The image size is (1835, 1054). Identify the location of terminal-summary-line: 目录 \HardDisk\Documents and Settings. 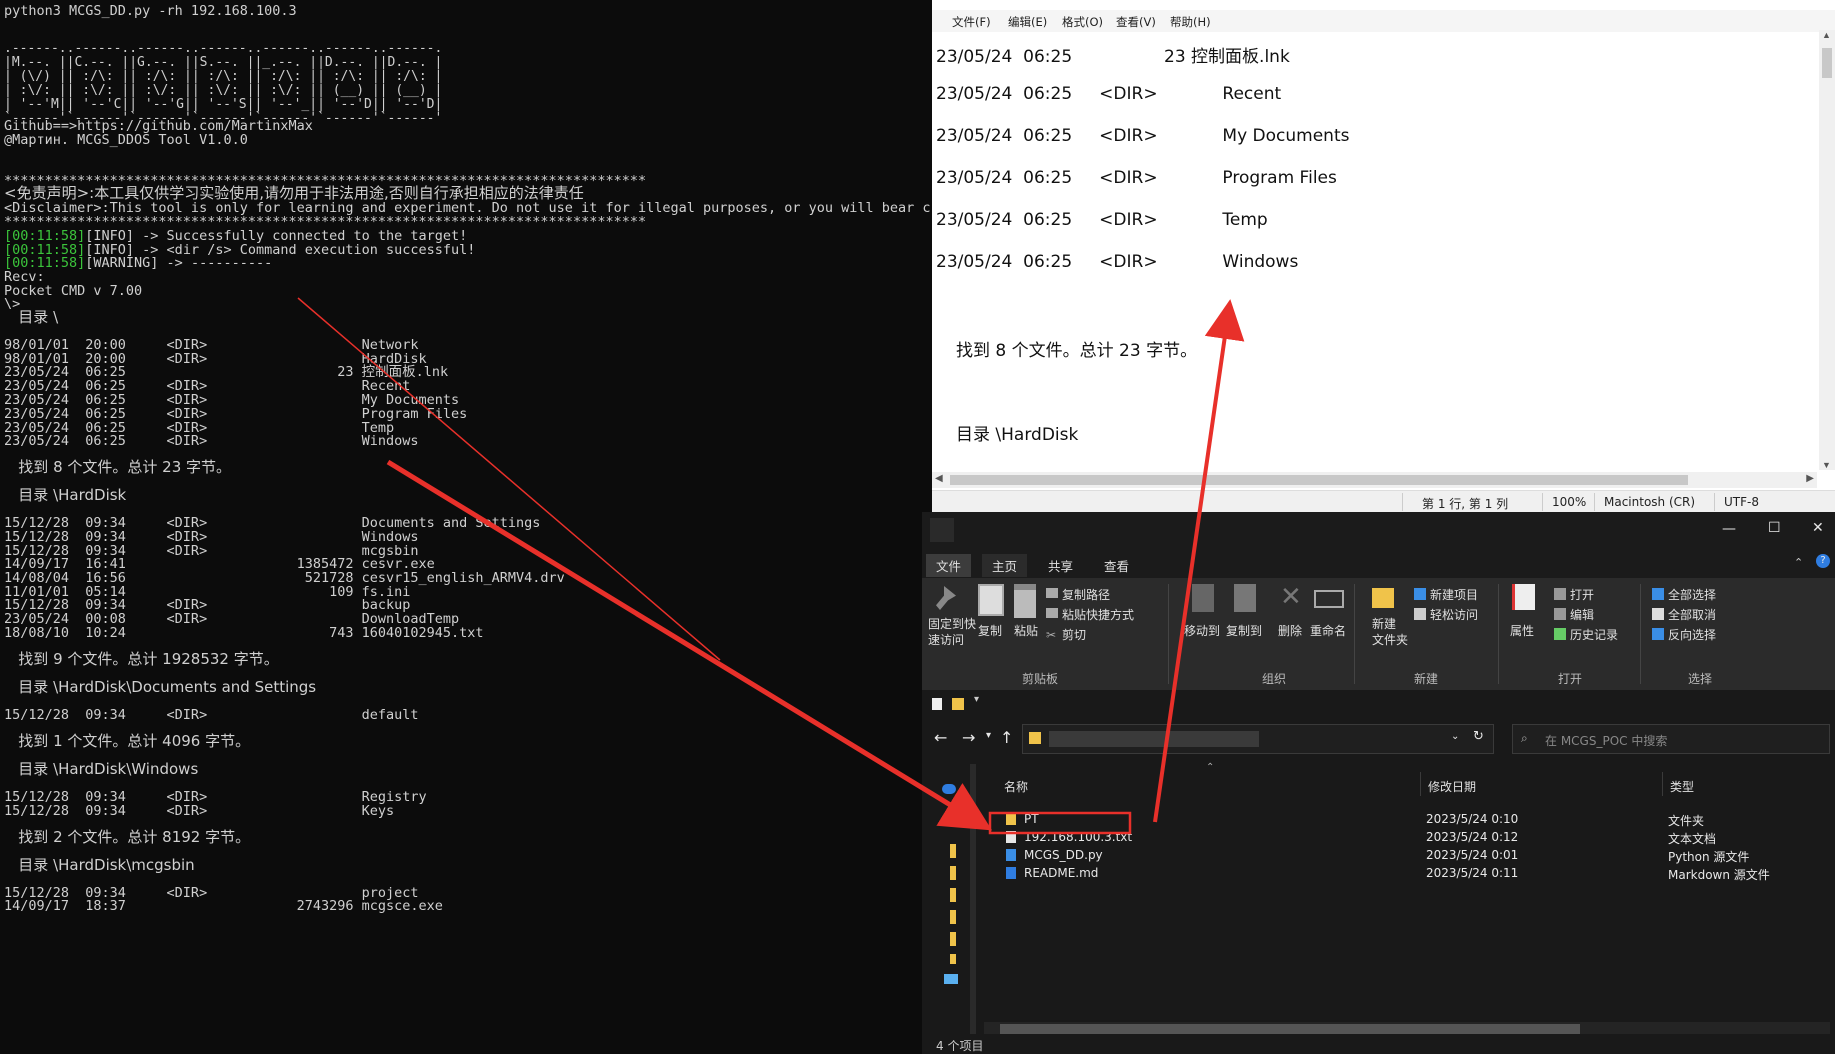
(160, 687).